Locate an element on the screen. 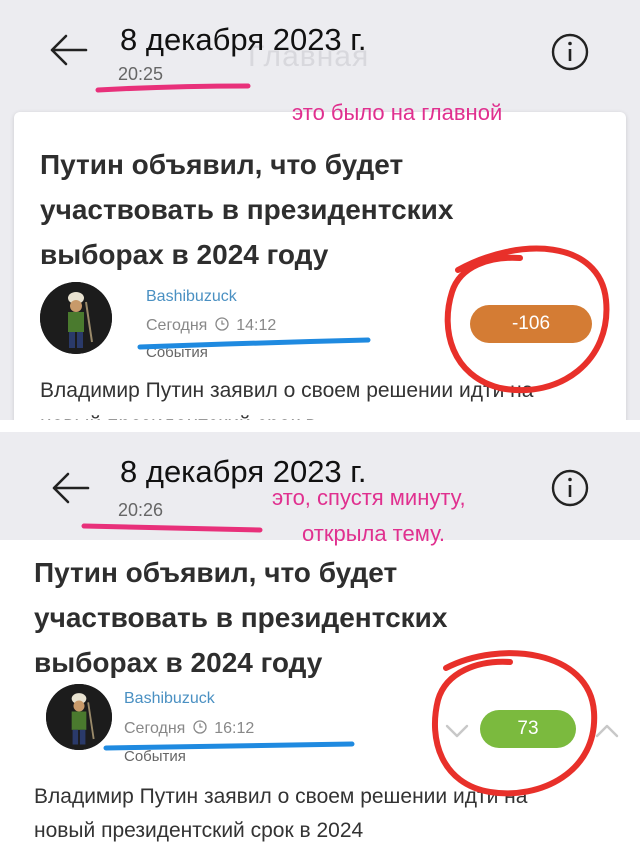  post-meta: Сегодня 14:12 is located at coordinates (211, 326).